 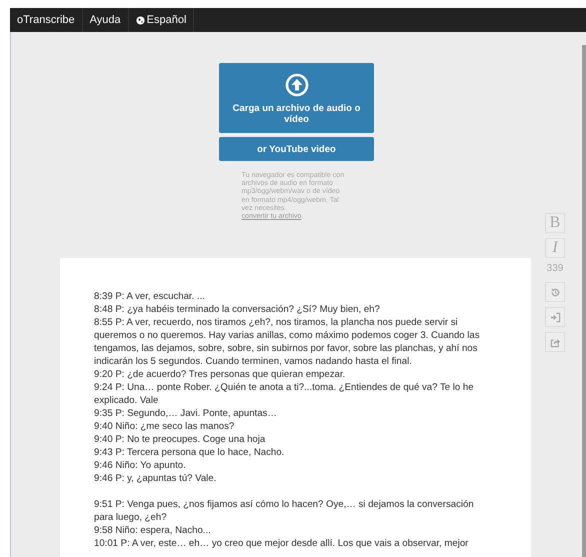 I want to click on transcript-line: 9:46 P: y, ¿apuntas tú? Vale., so click(x=156, y=478).